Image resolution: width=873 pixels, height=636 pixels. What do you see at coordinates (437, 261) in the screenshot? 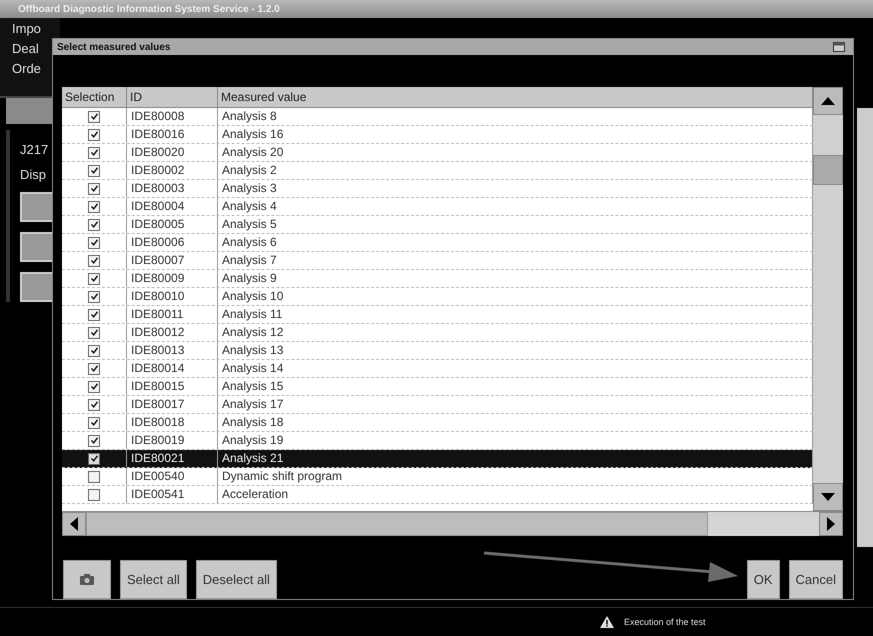
I see `table-row: IDE80007 Analysis 7` at bounding box center [437, 261].